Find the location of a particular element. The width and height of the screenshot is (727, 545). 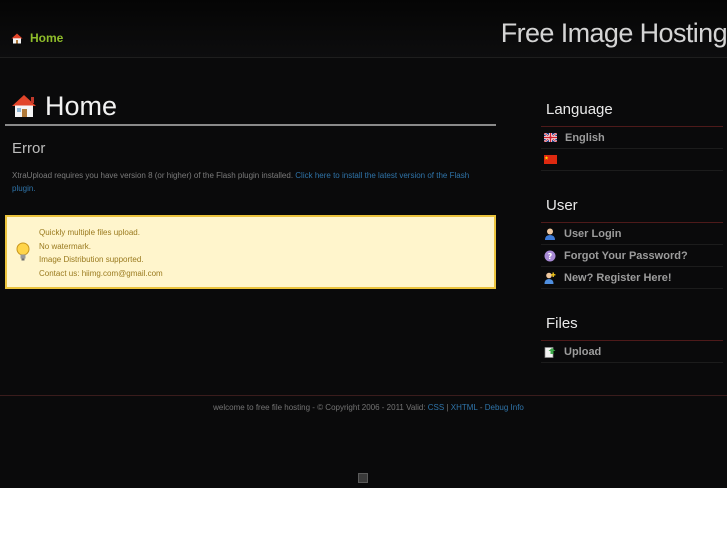

upload-icon is located at coordinates (550, 352).